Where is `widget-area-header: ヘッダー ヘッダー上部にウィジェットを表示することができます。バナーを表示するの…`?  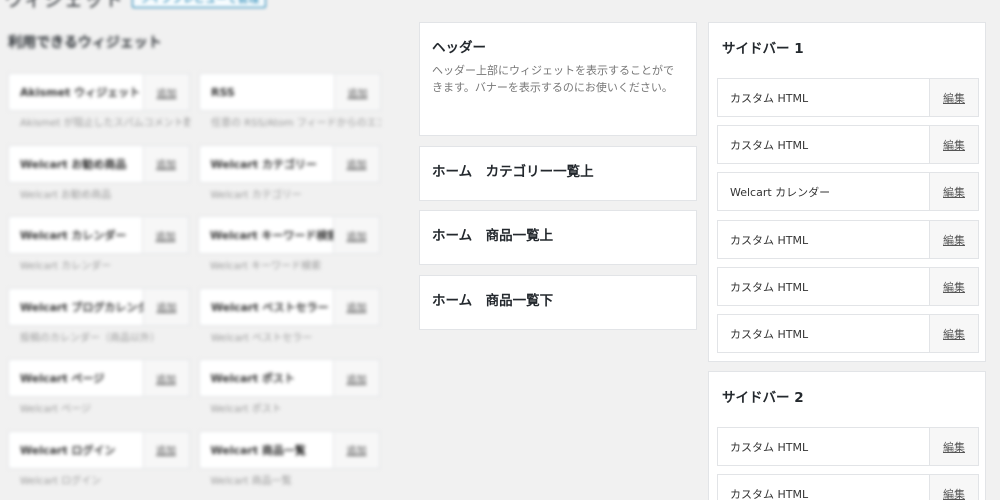
widget-area-header: ヘッダー ヘッダー上部にウィジェットを表示することができます。バナーを表示するの… is located at coordinates (558, 79).